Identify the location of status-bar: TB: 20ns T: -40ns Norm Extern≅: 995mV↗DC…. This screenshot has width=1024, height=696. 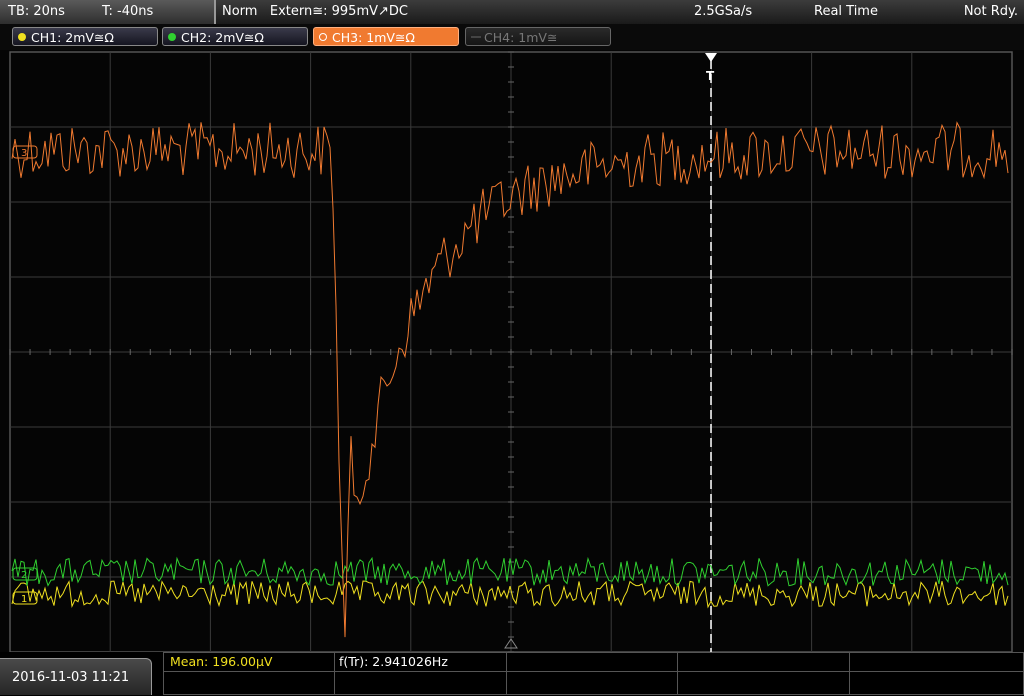
(512, 12).